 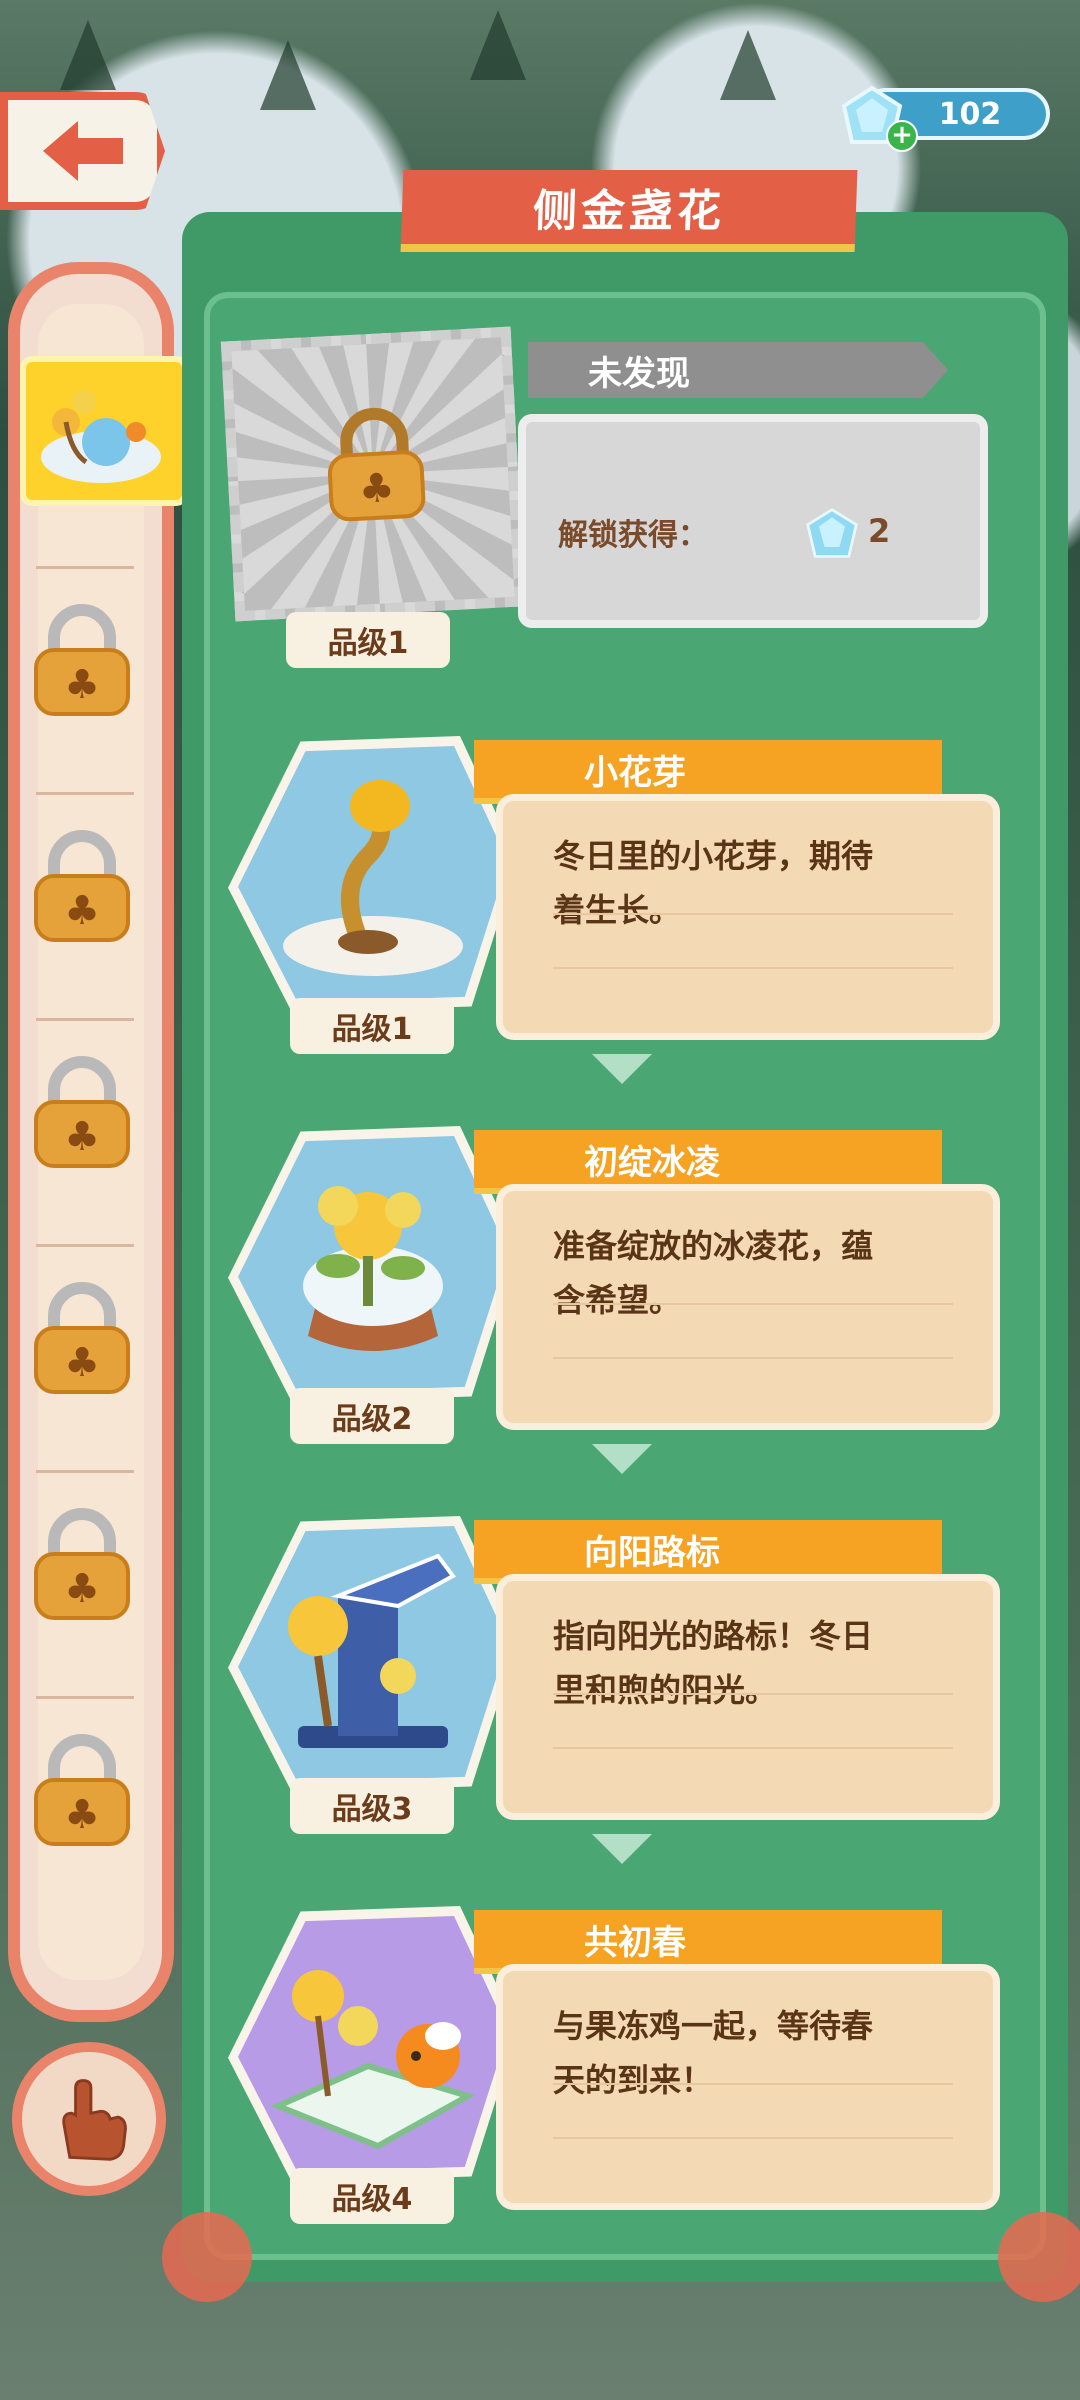 What do you see at coordinates (372, 1806) in the screenshot?
I see `grade-tag: 品级3` at bounding box center [372, 1806].